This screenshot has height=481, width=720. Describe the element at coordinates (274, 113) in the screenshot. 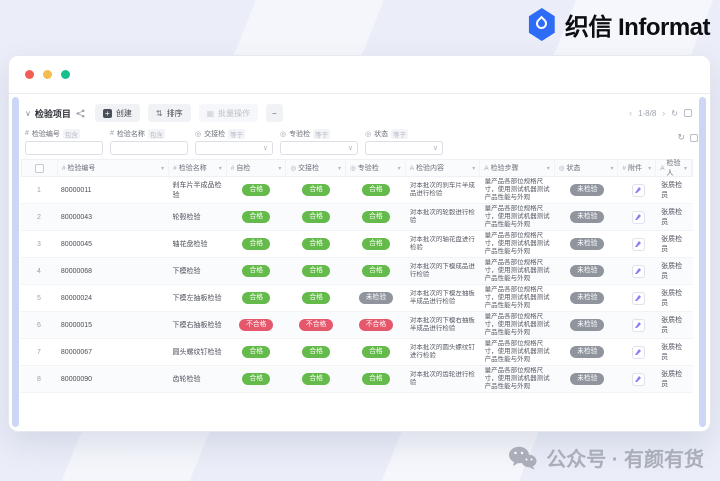

I see `overflow-menu-button: –` at that location.